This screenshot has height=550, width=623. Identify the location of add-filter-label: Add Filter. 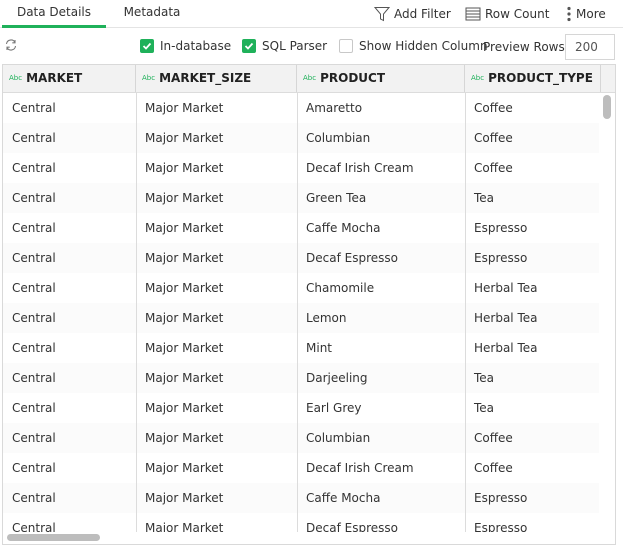
(422, 14).